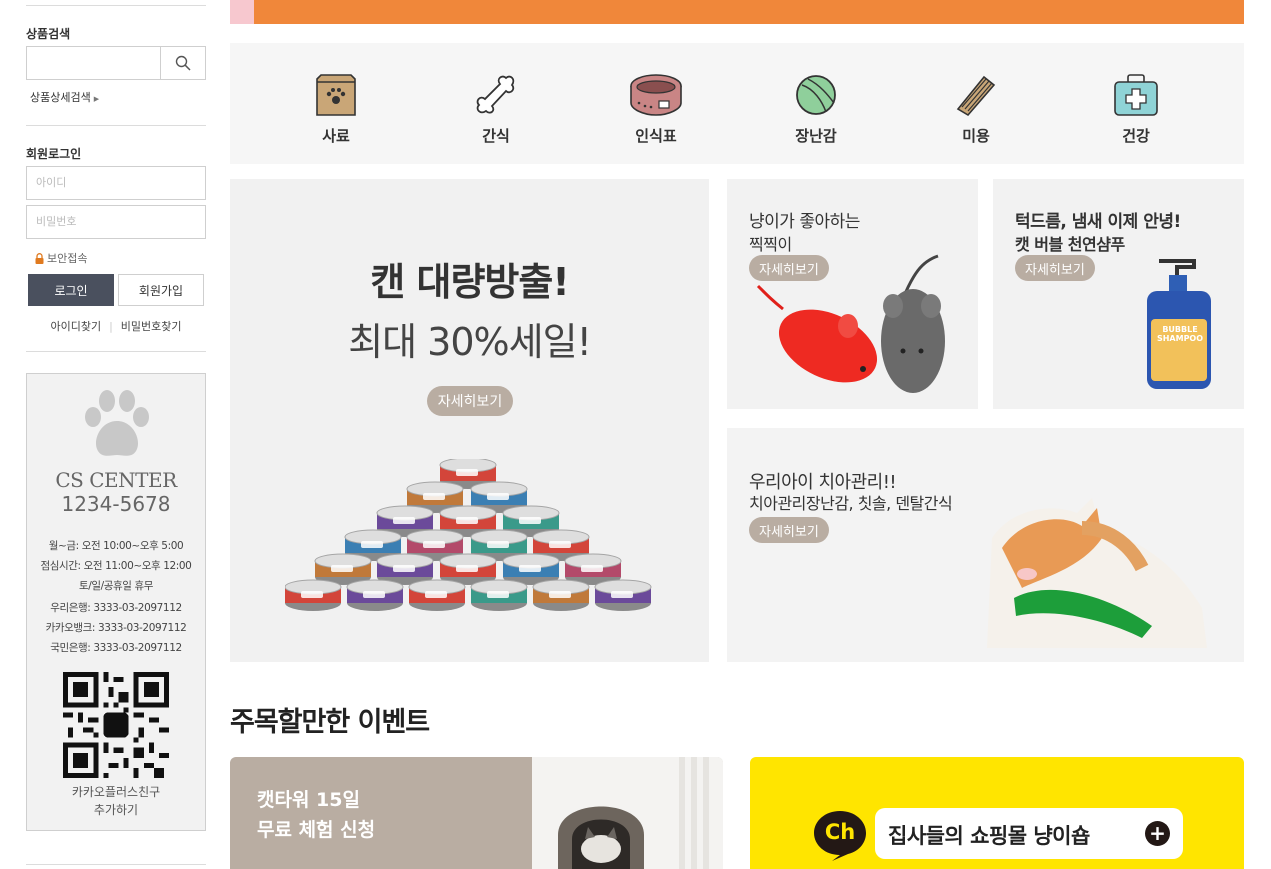  I want to click on cat-tower-image, so click(627, 813).